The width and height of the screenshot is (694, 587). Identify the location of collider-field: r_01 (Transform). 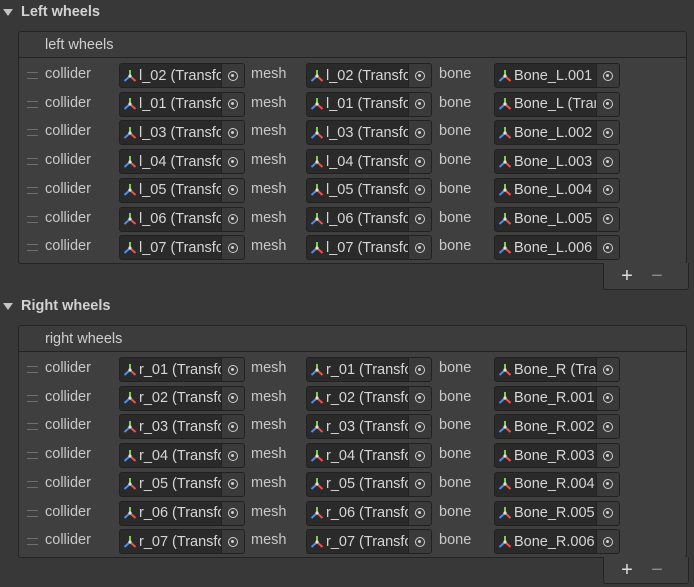
(182, 369).